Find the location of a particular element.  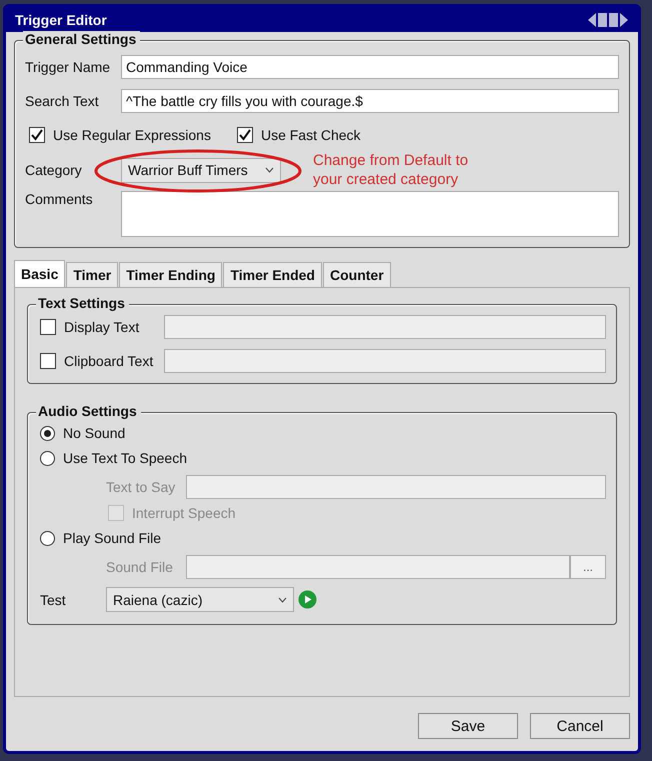

radio-label: Play Sound File is located at coordinates (112, 538).